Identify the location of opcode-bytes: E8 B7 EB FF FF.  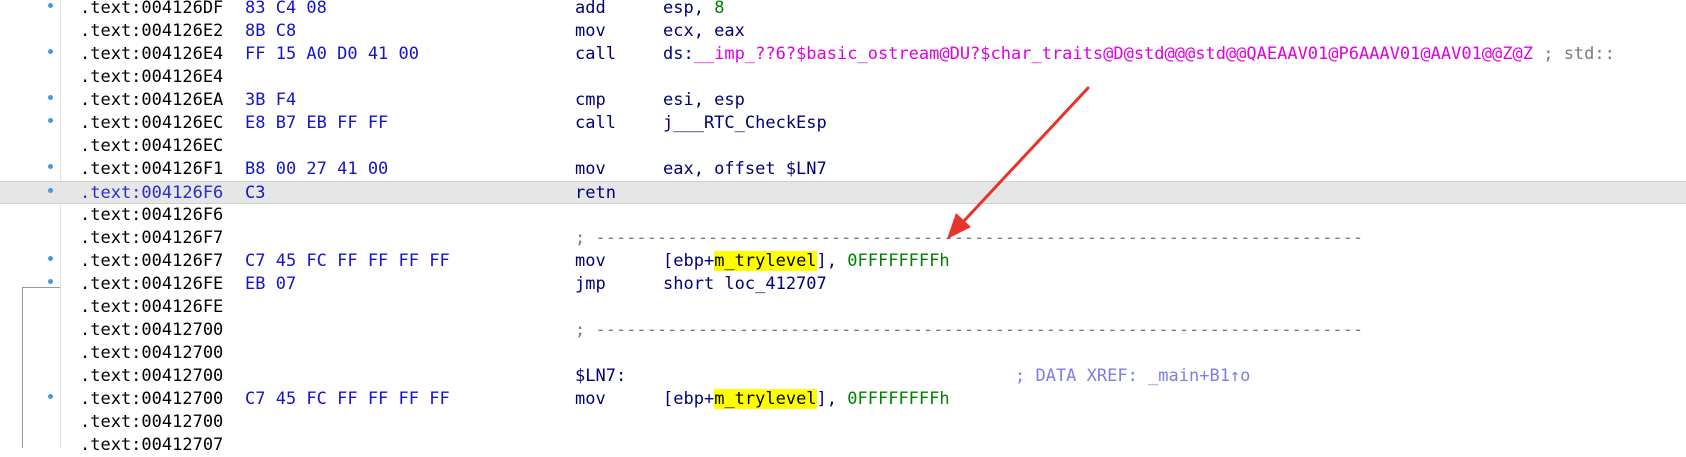
(317, 123).